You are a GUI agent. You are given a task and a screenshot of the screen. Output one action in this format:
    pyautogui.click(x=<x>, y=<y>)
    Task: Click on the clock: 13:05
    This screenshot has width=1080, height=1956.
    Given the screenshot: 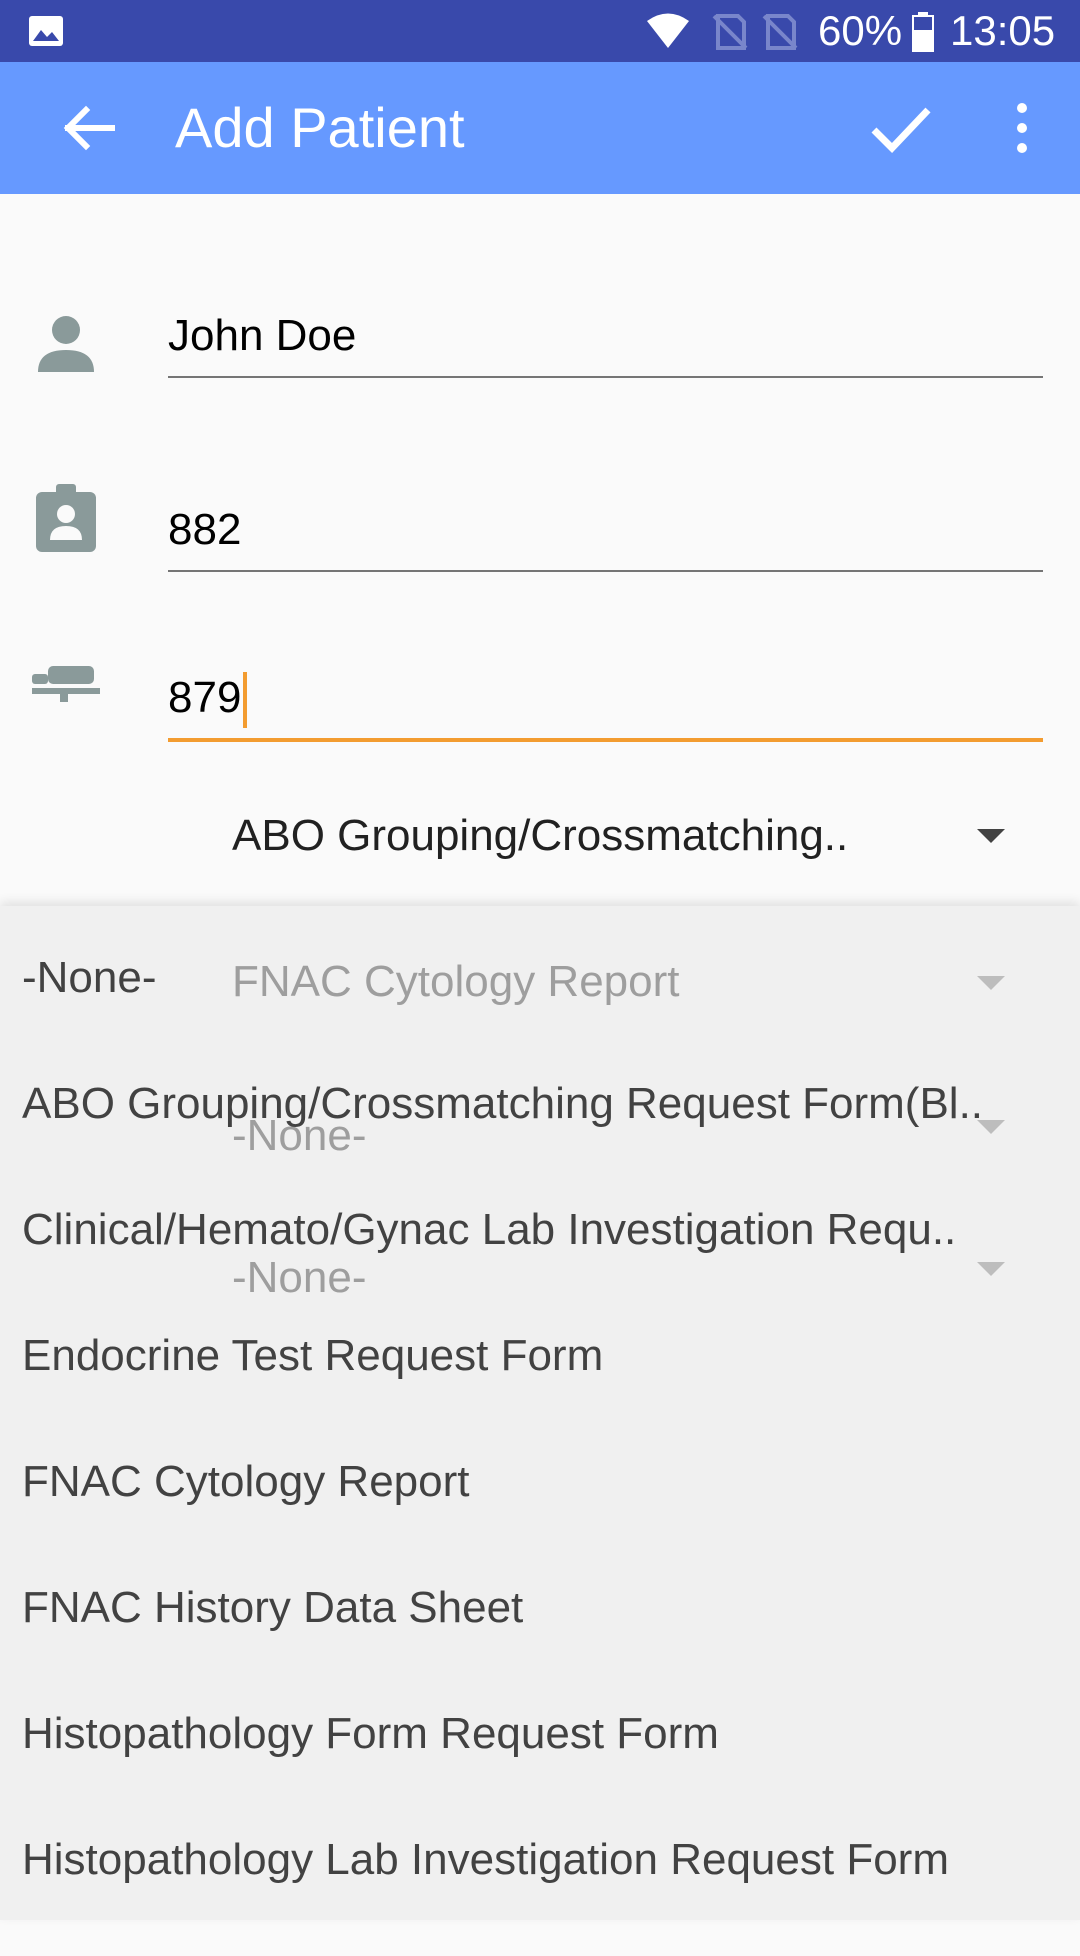 What is the action you would take?
    pyautogui.click(x=1003, y=30)
    